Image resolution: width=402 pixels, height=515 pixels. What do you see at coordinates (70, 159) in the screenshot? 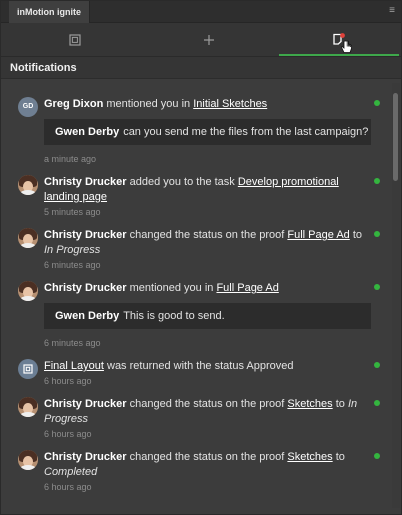
I see `timestamp: a minute ago` at bounding box center [70, 159].